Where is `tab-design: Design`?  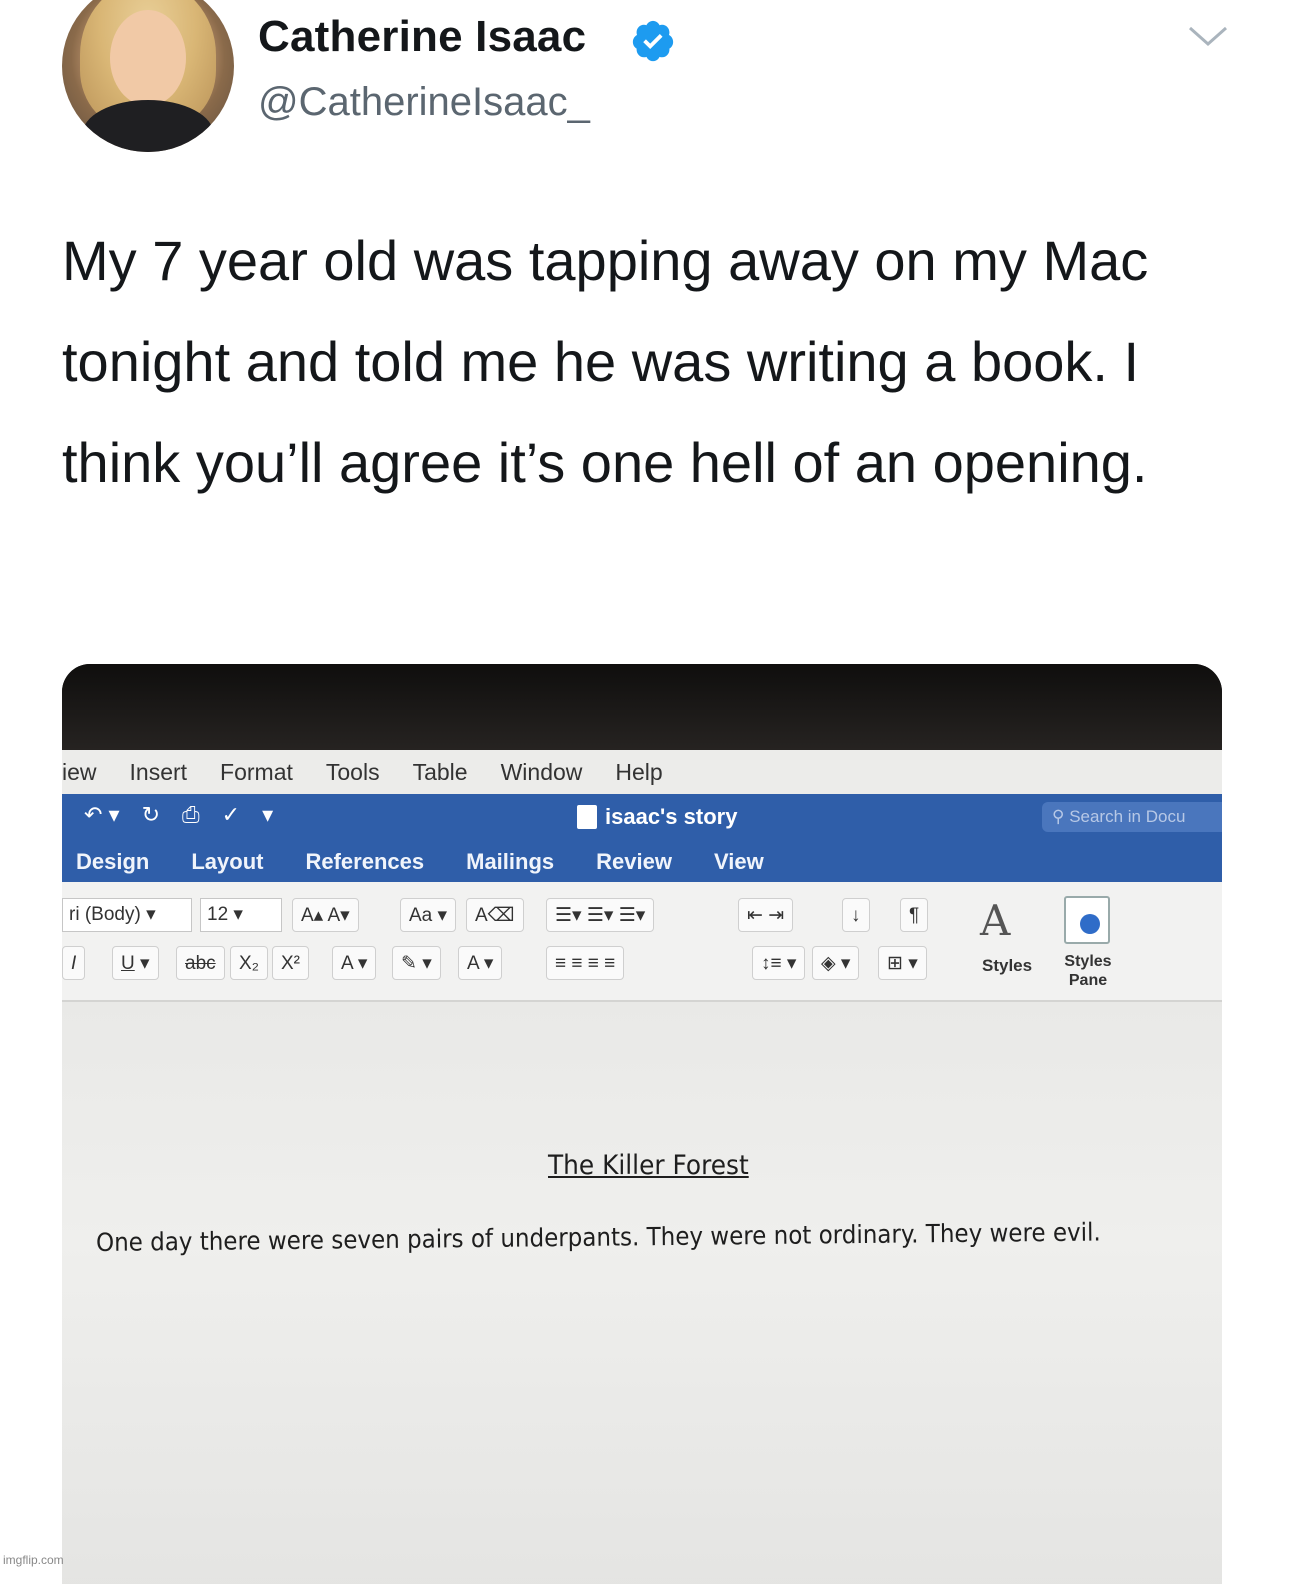
tab-design: Design is located at coordinates (112, 862).